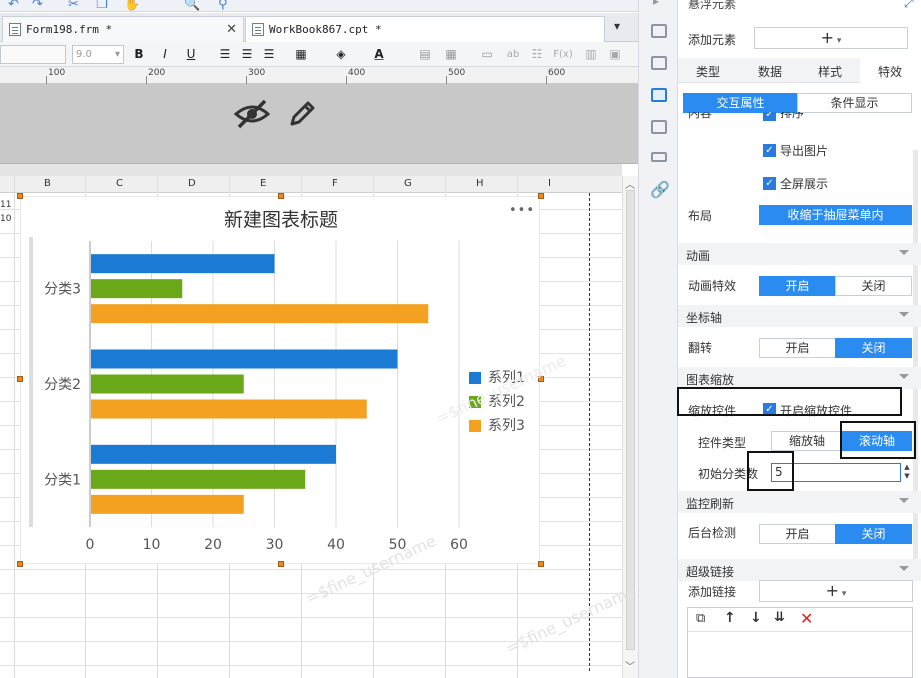 This screenshot has width=921, height=678. I want to click on subtab-condition: 条件显示, so click(854, 103).